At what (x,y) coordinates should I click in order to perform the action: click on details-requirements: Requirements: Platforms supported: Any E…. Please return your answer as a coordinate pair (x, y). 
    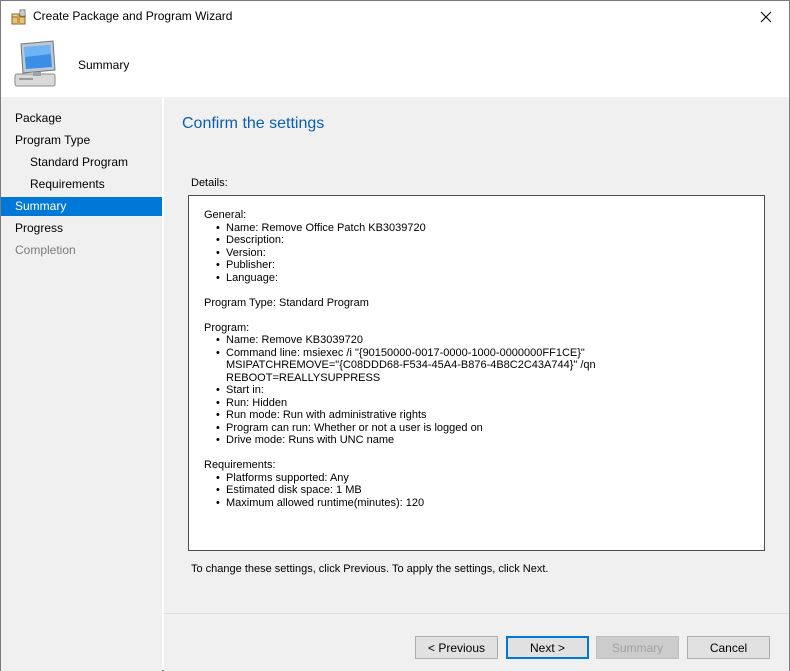
    Looking at the image, I should click on (476, 484).